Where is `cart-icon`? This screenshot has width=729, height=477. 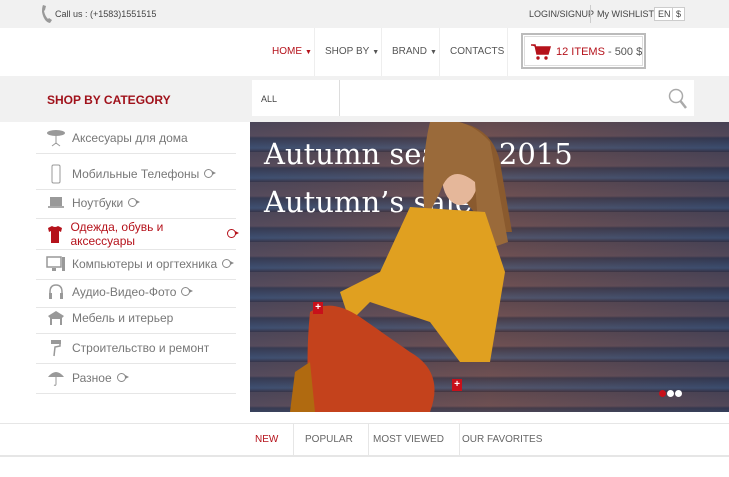
cart-icon is located at coordinates (541, 52).